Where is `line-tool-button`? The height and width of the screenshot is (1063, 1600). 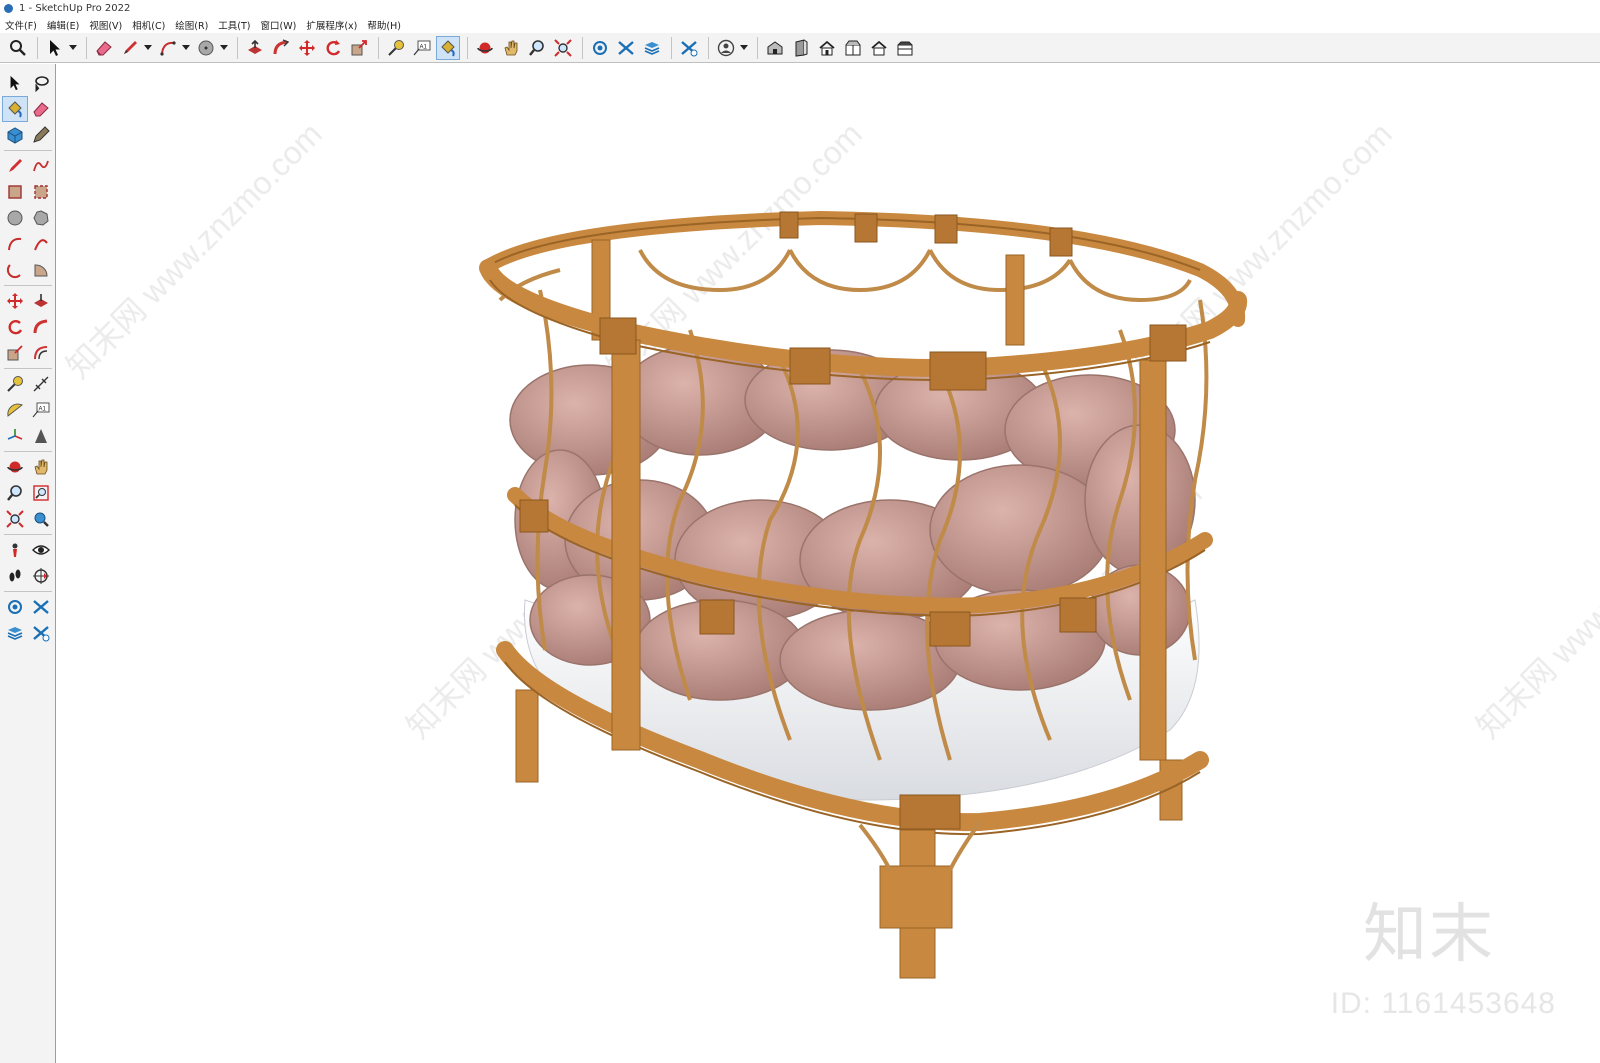
line-tool-button is located at coordinates (130, 48).